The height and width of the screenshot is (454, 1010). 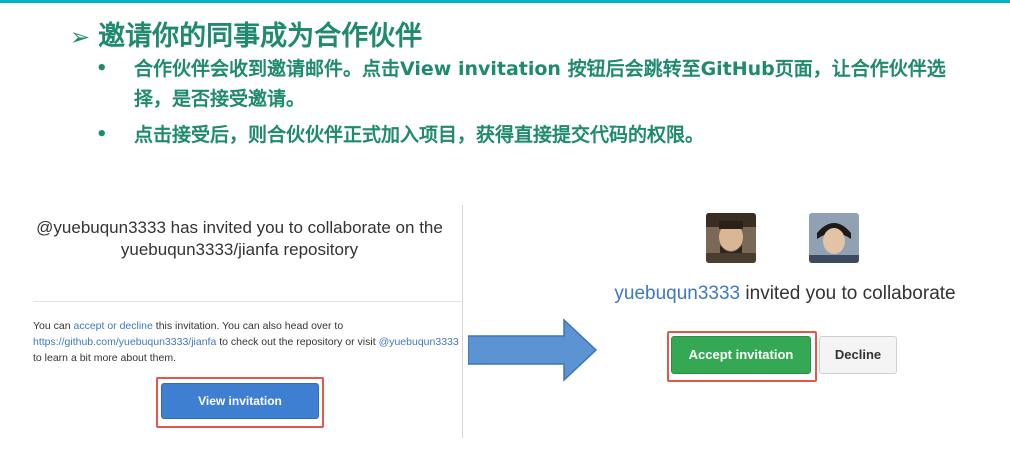 I want to click on inviter-avatar, so click(x=731, y=238).